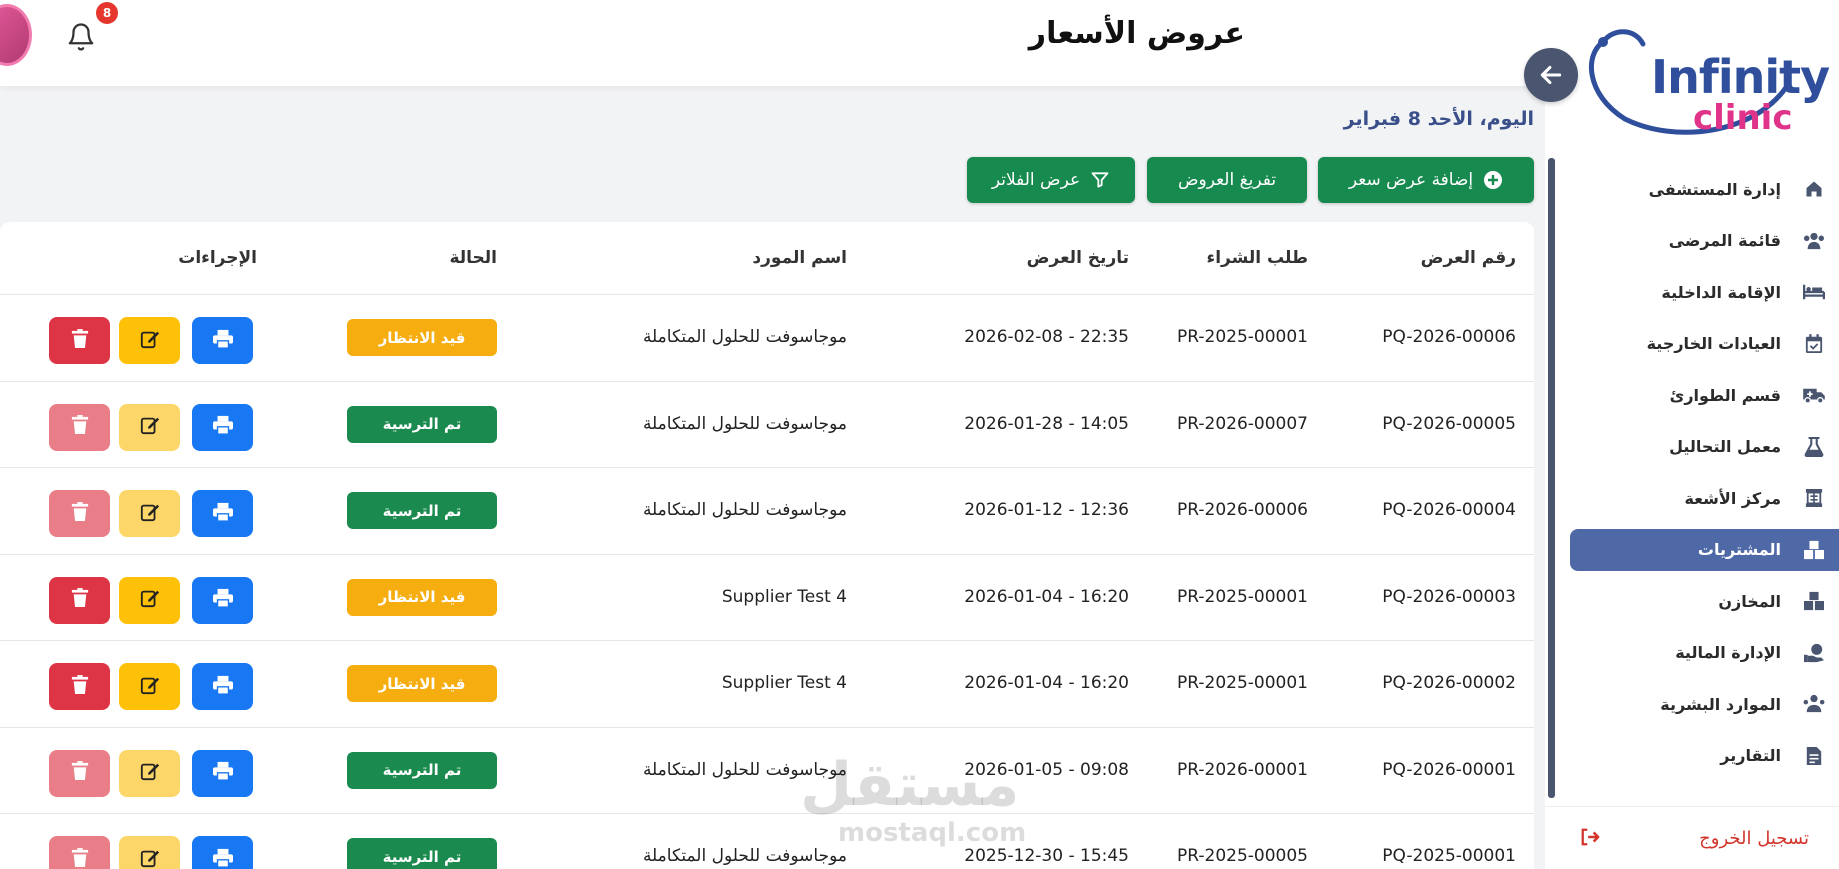  Describe the element at coordinates (1704, 653) in the screenshot. I see `sidebar-item-finance: الإدارة المالية` at that location.